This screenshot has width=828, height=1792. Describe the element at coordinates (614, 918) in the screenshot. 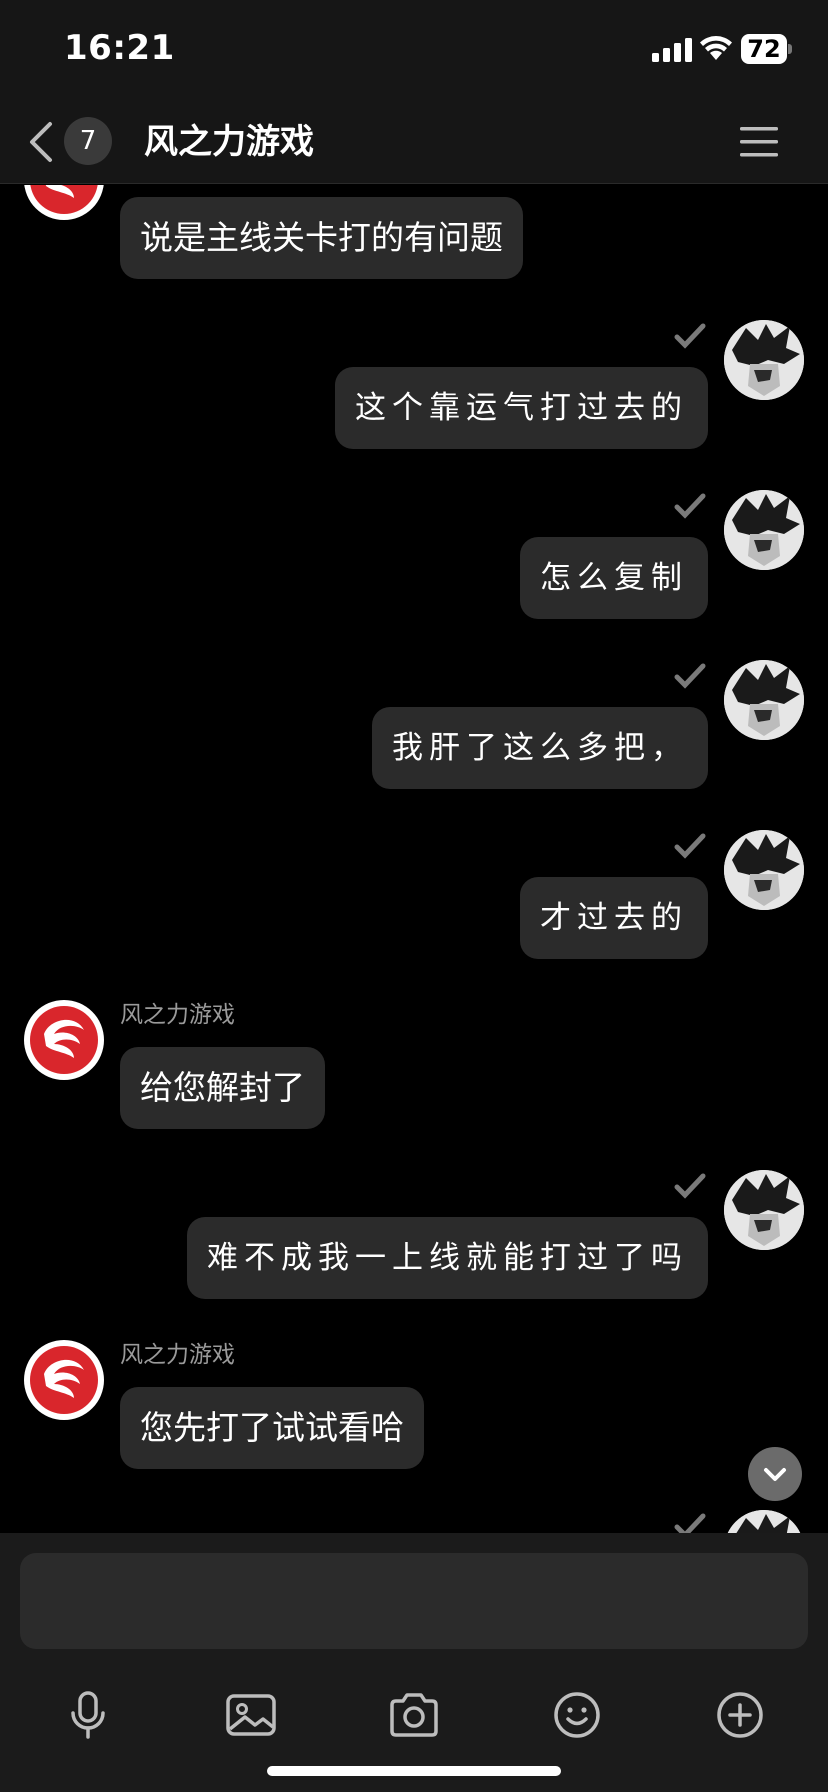

I see `message-bubble-outgoing: 才过去的` at that location.